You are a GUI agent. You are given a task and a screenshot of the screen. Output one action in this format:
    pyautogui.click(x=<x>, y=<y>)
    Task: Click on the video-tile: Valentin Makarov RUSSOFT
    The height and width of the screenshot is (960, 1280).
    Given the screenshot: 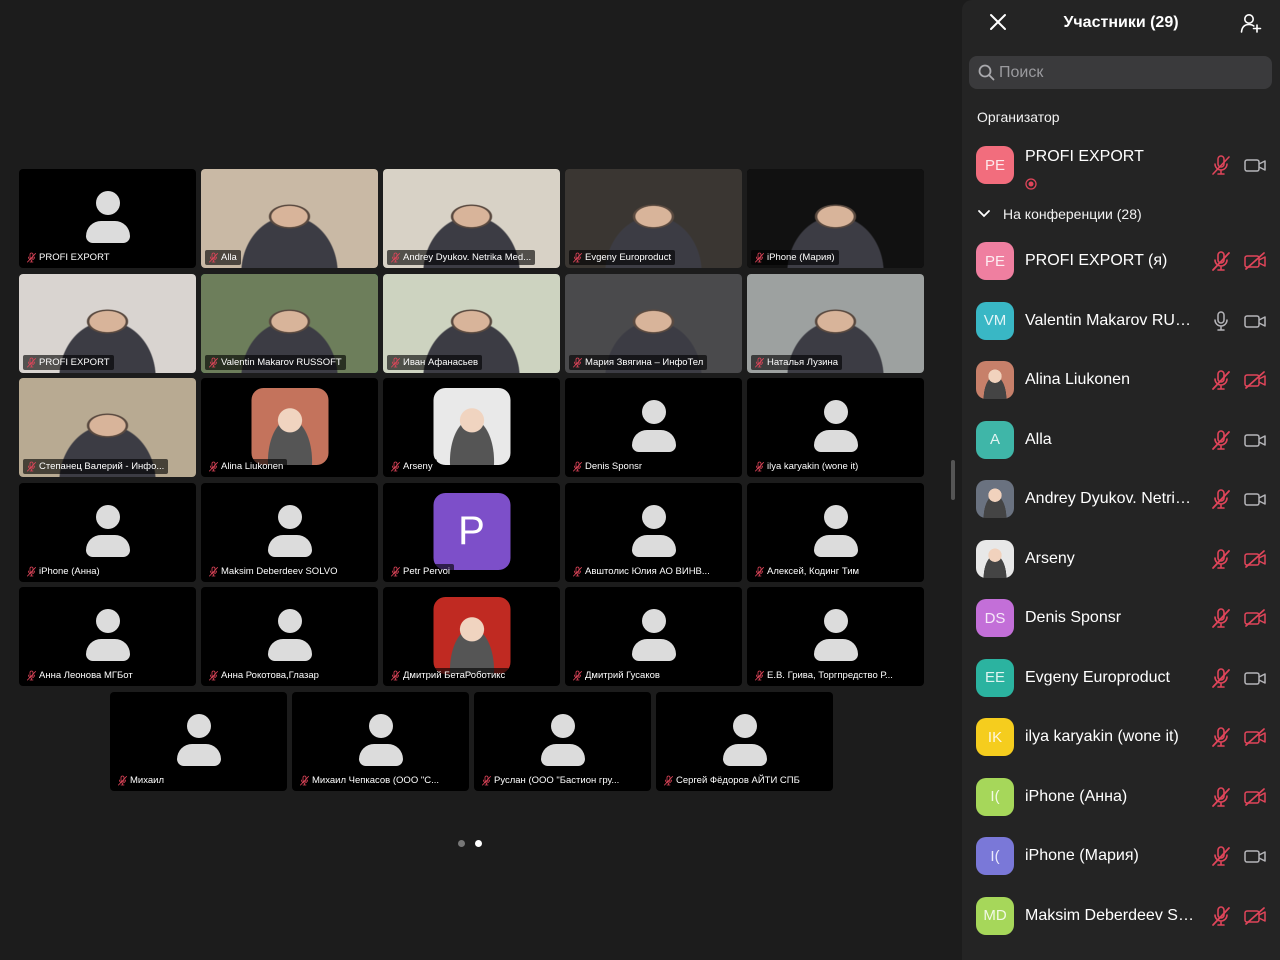 What is the action you would take?
    pyautogui.click(x=289, y=323)
    